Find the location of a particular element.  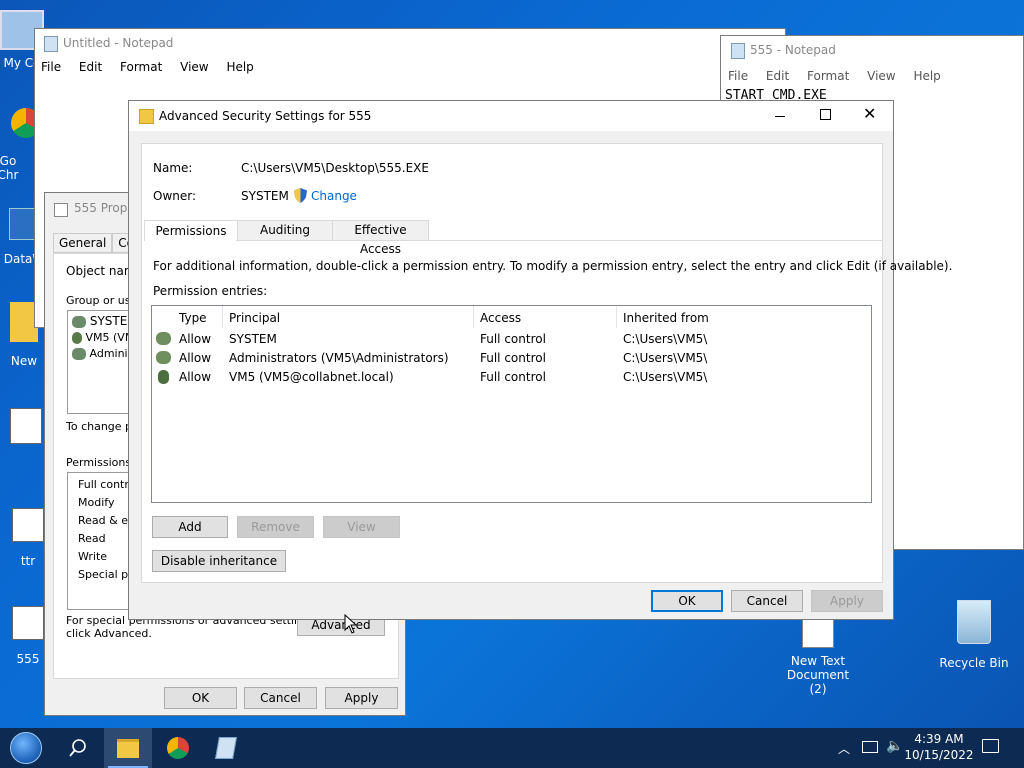

clock-time: 4:39 AM is located at coordinates (939, 739).